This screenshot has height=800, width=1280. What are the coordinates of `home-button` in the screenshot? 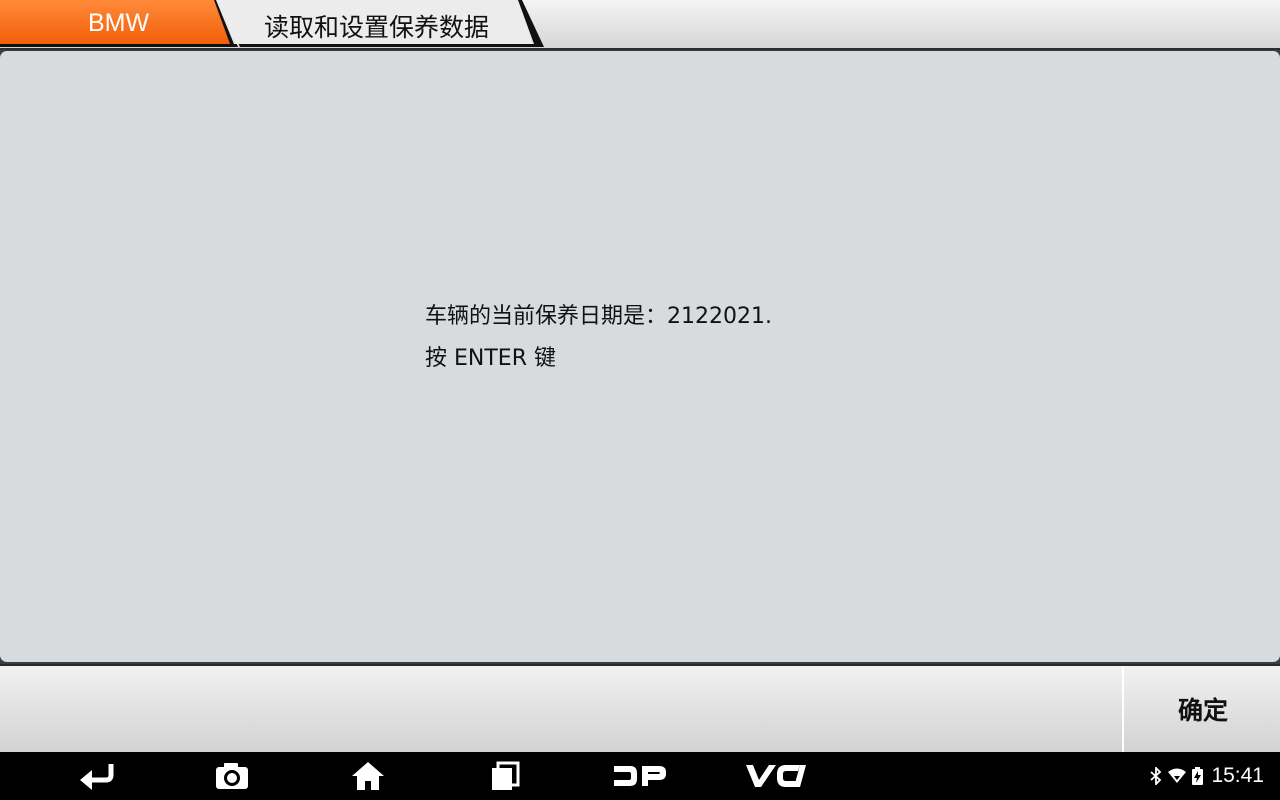 It's located at (368, 776).